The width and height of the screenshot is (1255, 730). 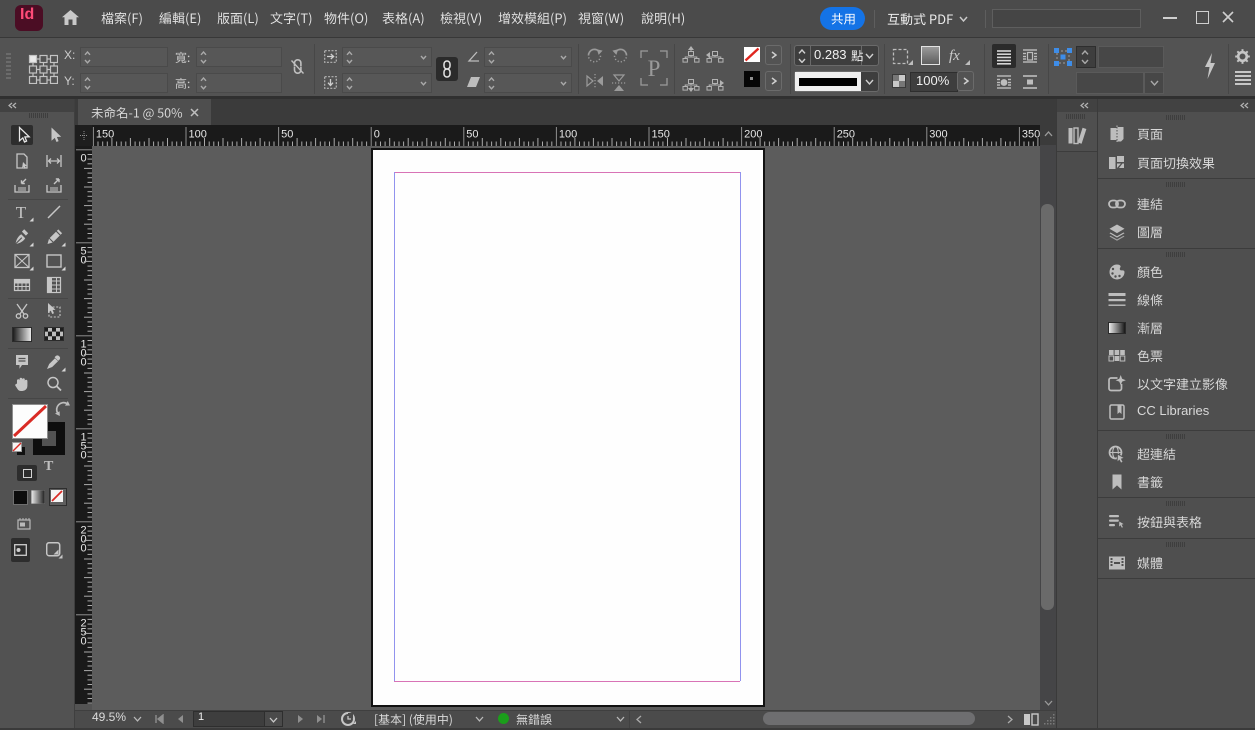 I want to click on svg-text: T, so click(x=21, y=212).